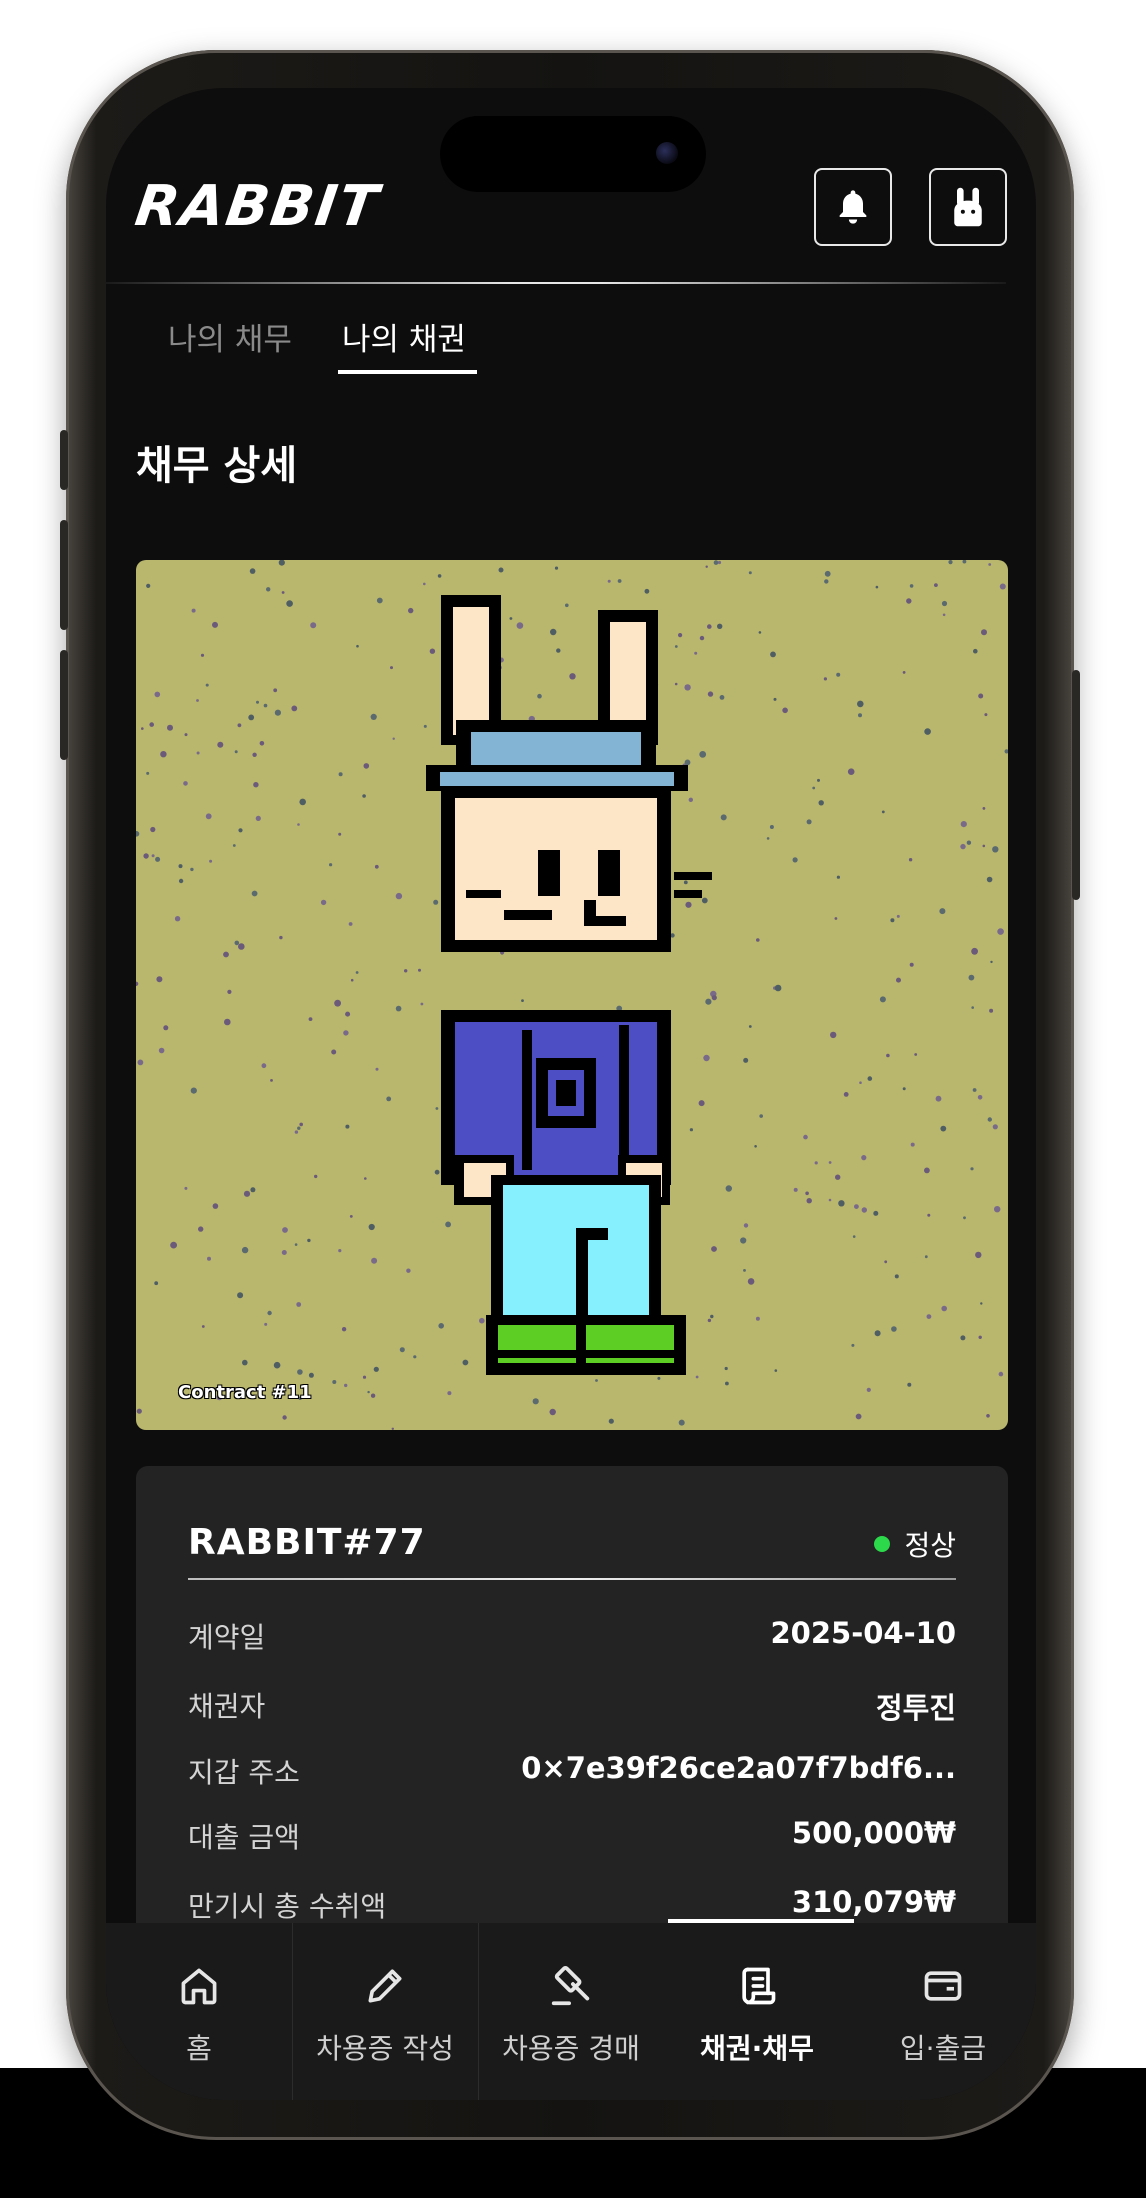  I want to click on nav-deposit-withdraw: 입·출금, so click(943, 2011).